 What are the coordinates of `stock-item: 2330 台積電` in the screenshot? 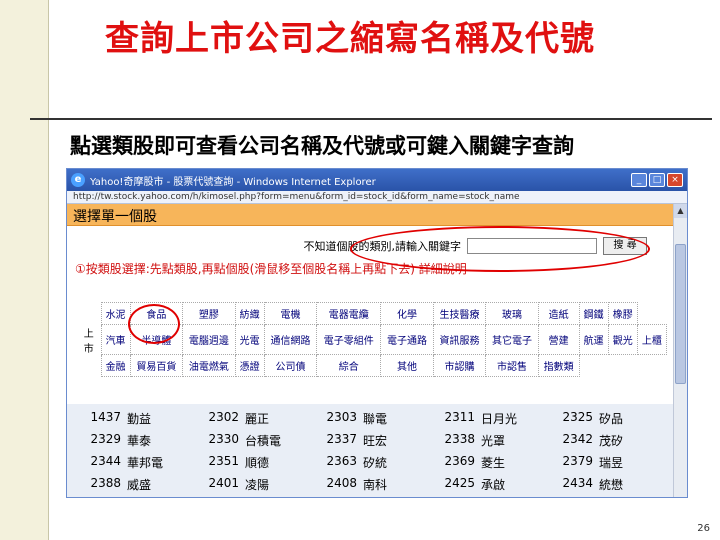 It's located at (263, 443).